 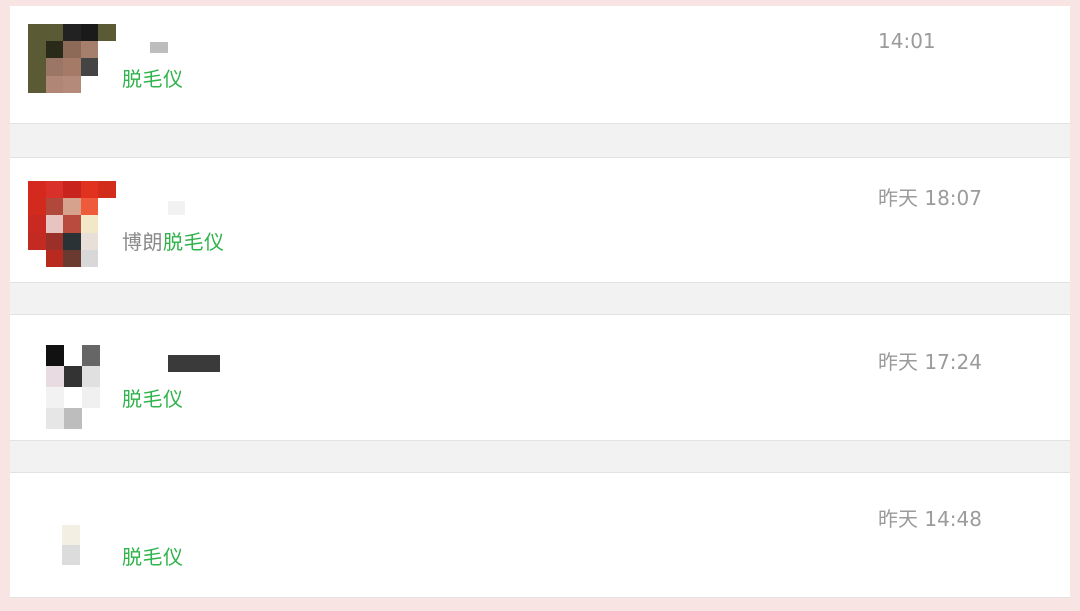 What do you see at coordinates (907, 41) in the screenshot?
I see `timestamp: 14:01` at bounding box center [907, 41].